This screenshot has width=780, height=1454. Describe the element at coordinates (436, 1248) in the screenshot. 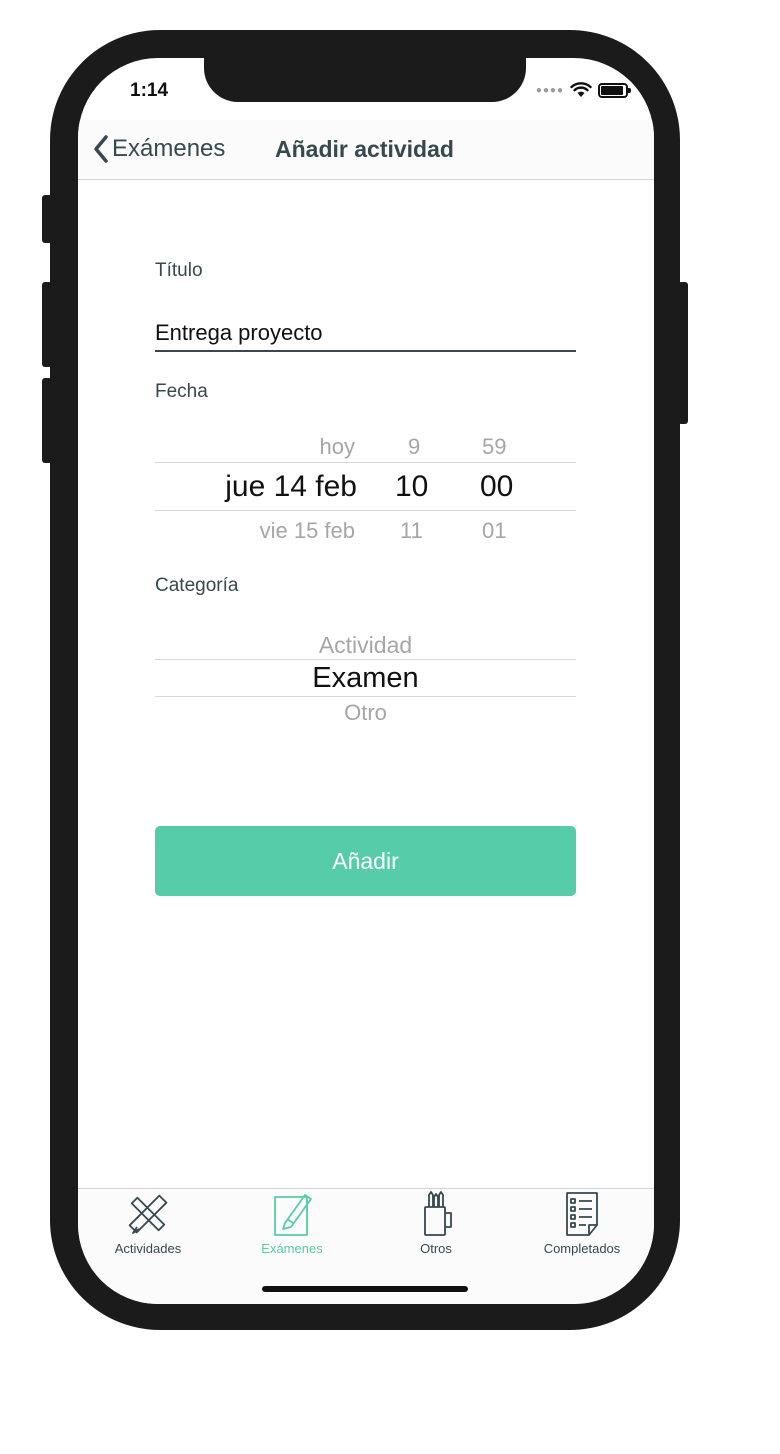

I see `tab-label: Otros` at that location.